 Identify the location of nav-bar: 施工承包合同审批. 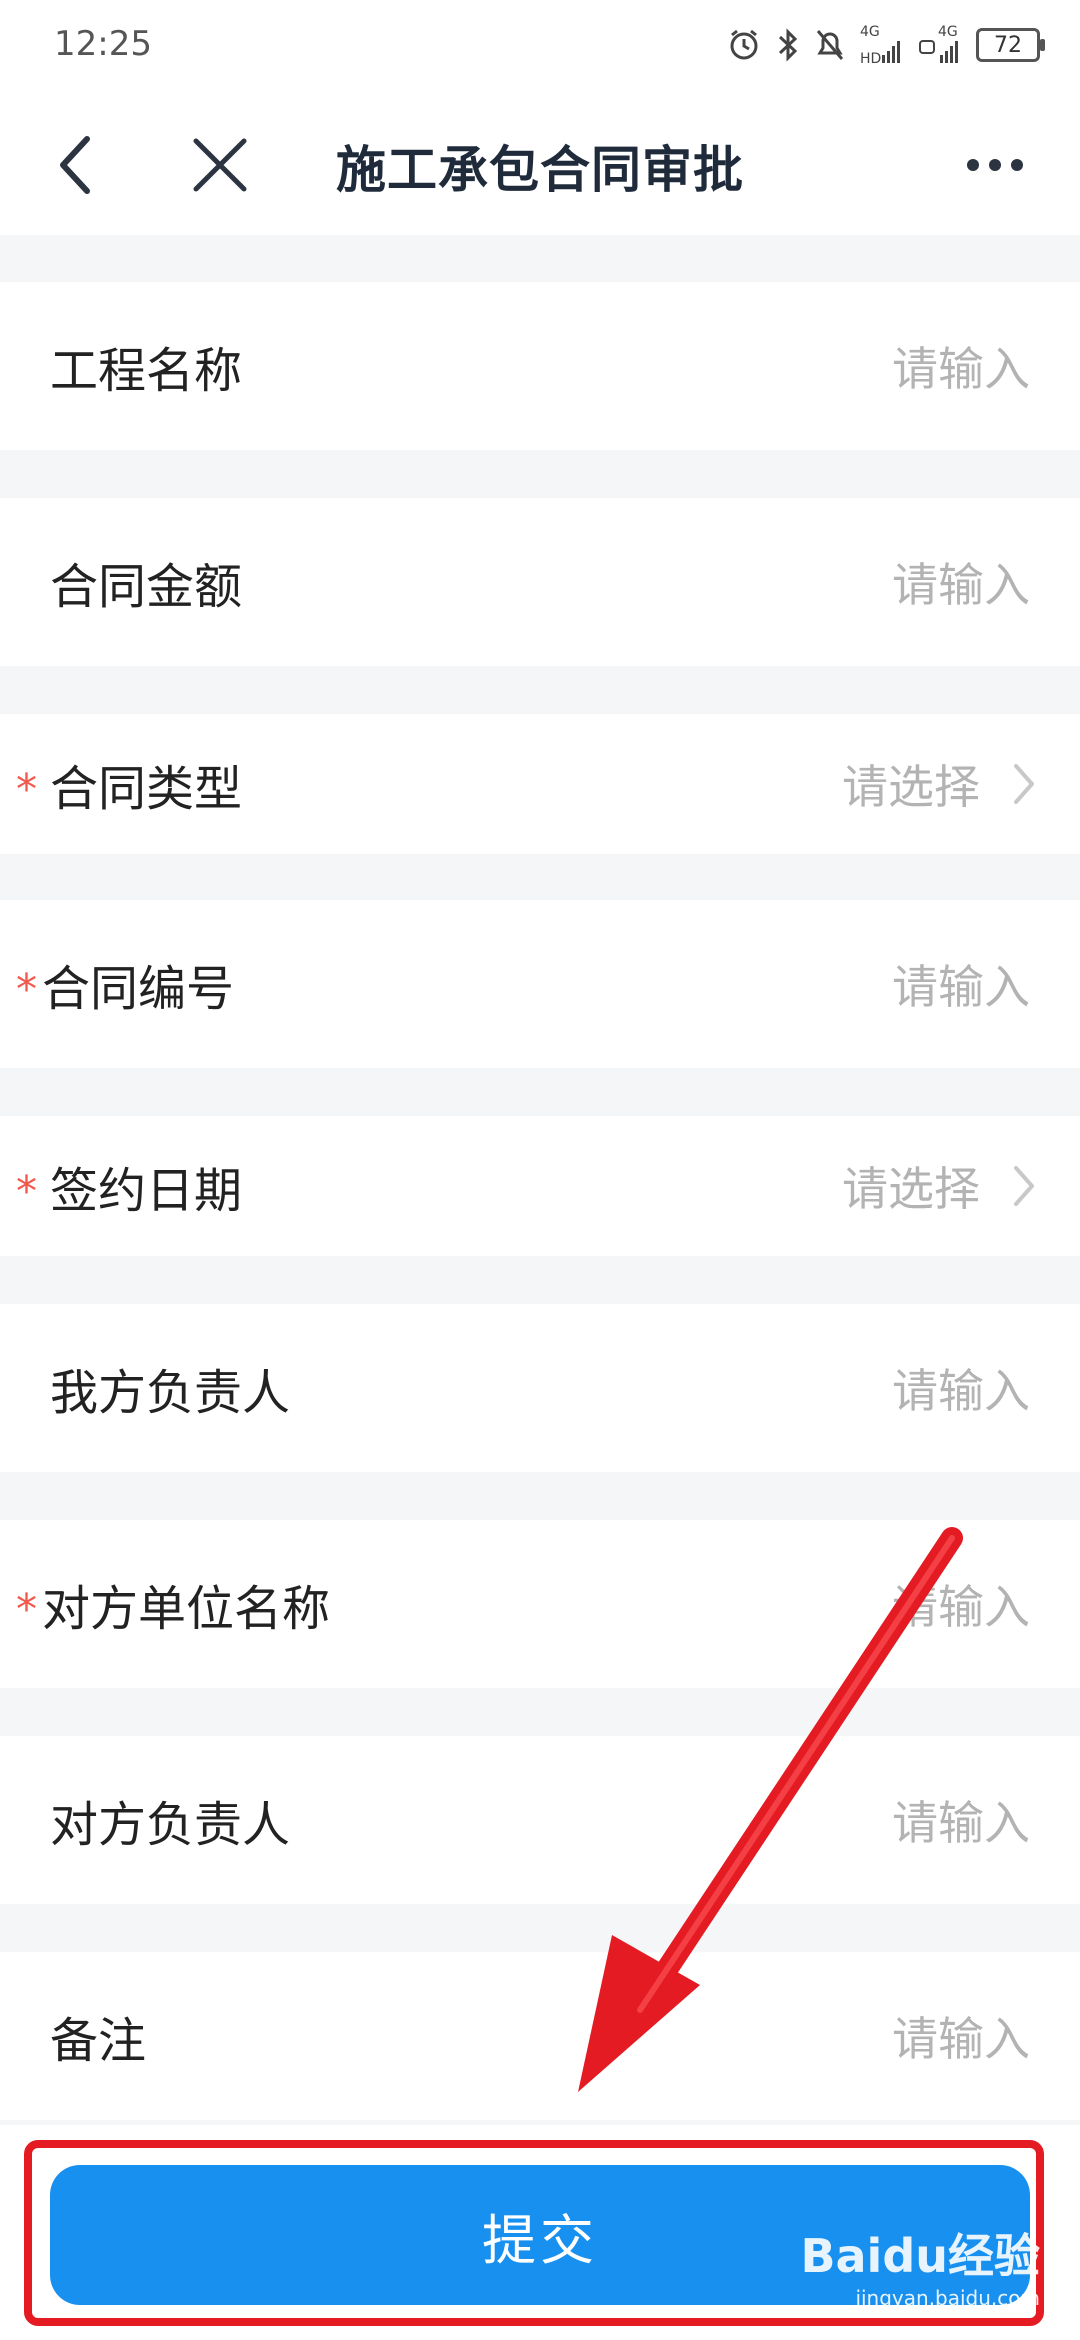
(540, 162).